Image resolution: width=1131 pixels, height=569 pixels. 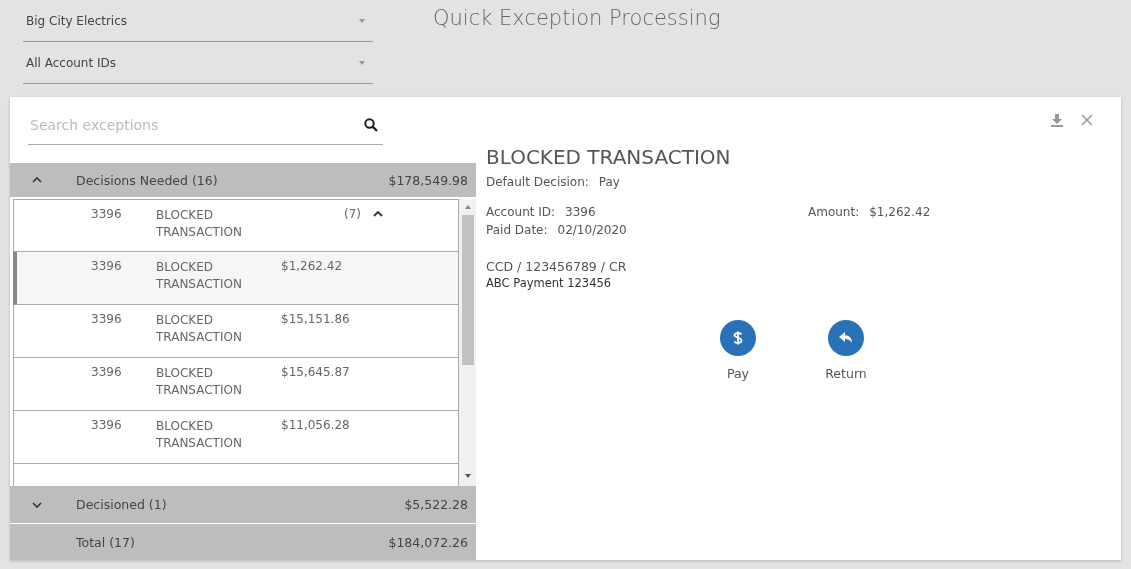 I want to click on filter-dropdown: All Account IDs, so click(x=198, y=63).